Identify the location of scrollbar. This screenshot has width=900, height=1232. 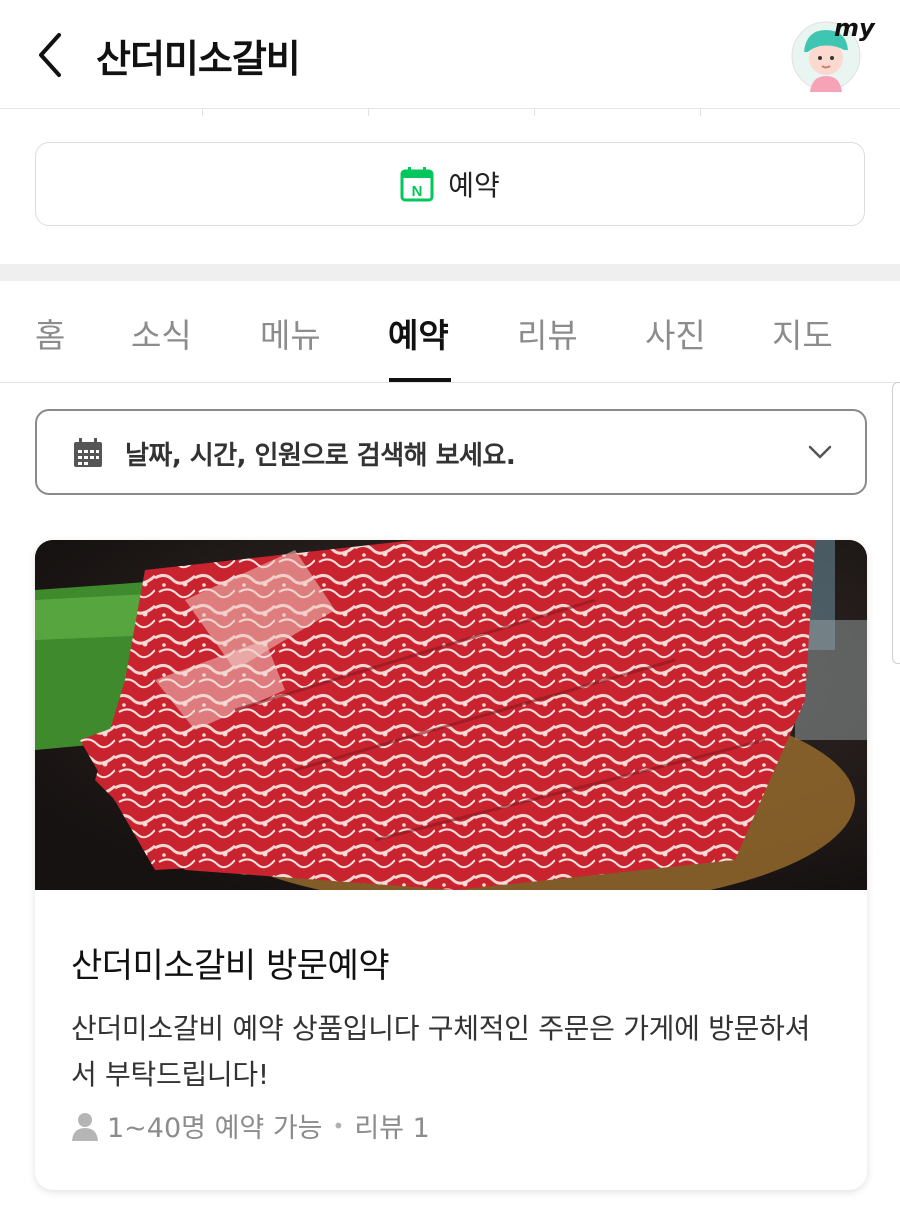
(896, 523).